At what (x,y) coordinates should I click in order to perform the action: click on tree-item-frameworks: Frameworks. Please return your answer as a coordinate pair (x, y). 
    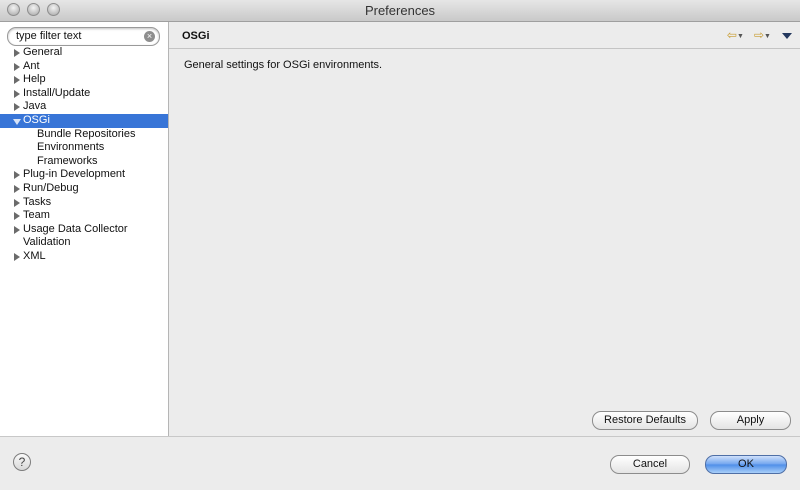
    Looking at the image, I should click on (84, 162).